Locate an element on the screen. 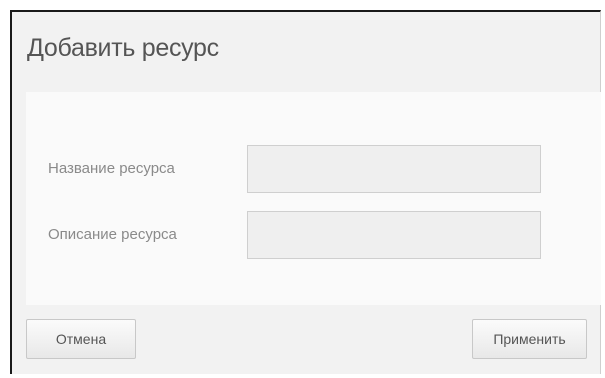 This screenshot has width=605, height=378. resource-name-label: Название ресурса is located at coordinates (111, 168).